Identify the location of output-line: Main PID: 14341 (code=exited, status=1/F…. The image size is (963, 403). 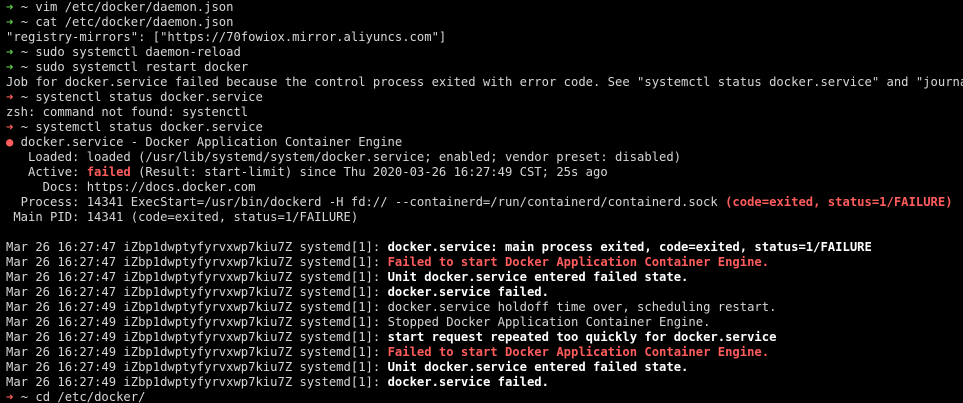
(182, 217).